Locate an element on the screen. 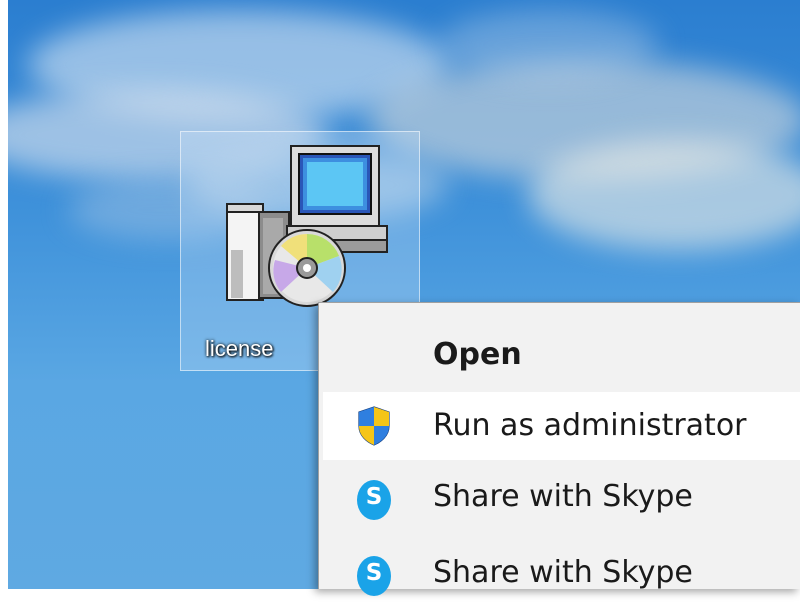 Image resolution: width=800 pixels, height=607 pixels. menu-item-run-as-administrator: Run as administrator is located at coordinates (561, 426).